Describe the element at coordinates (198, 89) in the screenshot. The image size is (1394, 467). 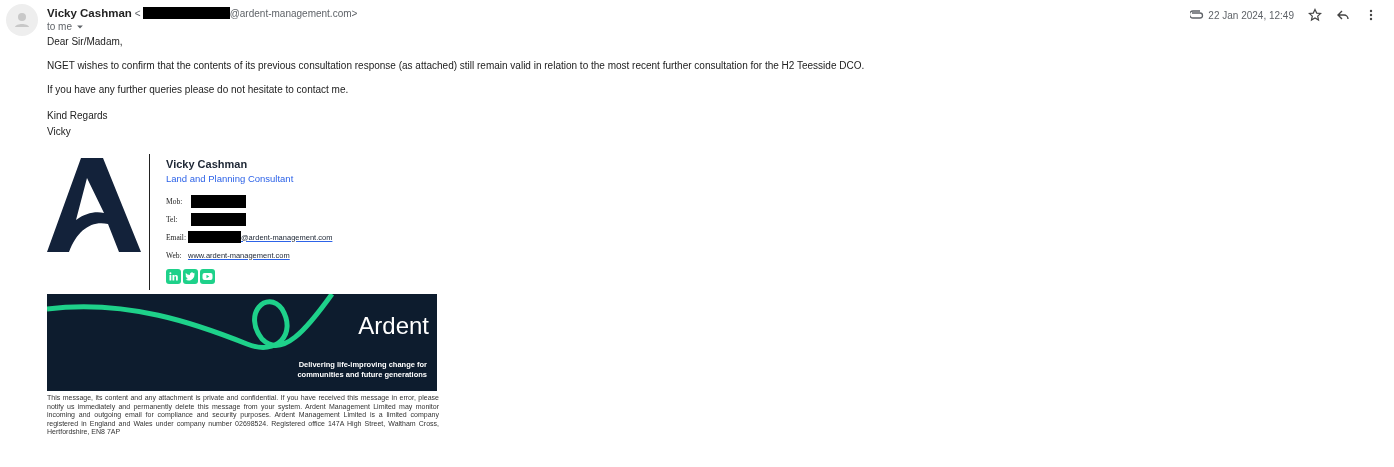
I see `body-paragraph: If you have any further queries please do not hesitate to contact me.` at that location.